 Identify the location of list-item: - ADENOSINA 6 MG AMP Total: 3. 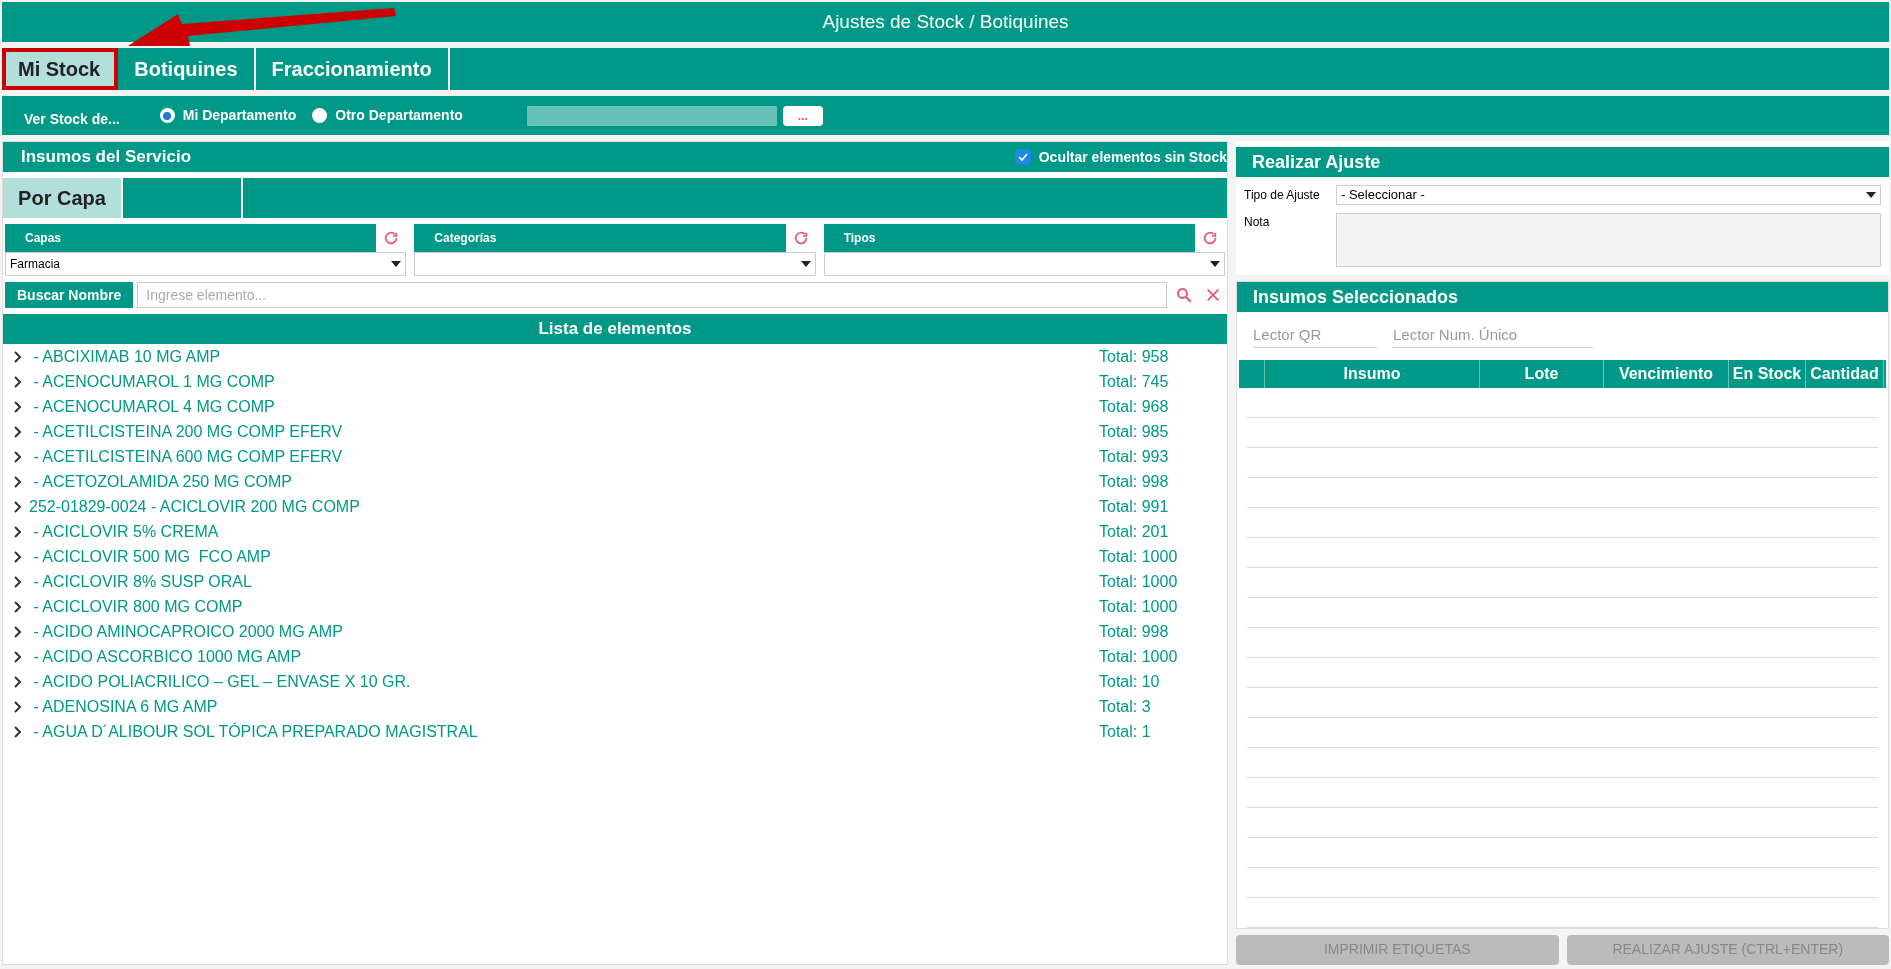
(615, 706).